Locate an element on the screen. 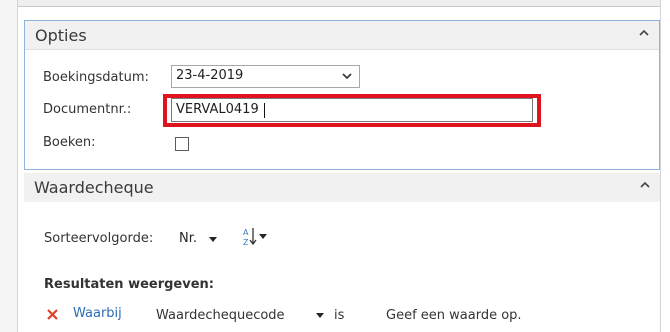  filter-operator: is is located at coordinates (339, 315).